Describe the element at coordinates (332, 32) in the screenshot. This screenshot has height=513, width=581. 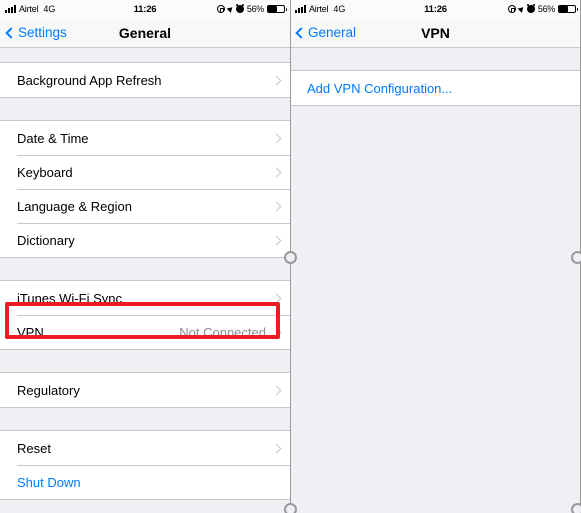
I see `back-button-label: General` at that location.